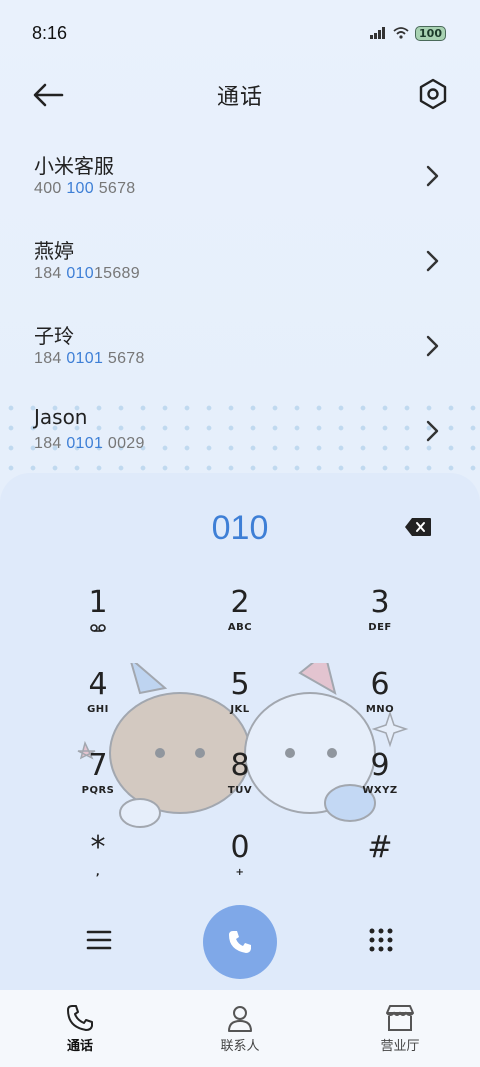  Describe the element at coordinates (240, 1019) in the screenshot. I see `person-icon` at that location.